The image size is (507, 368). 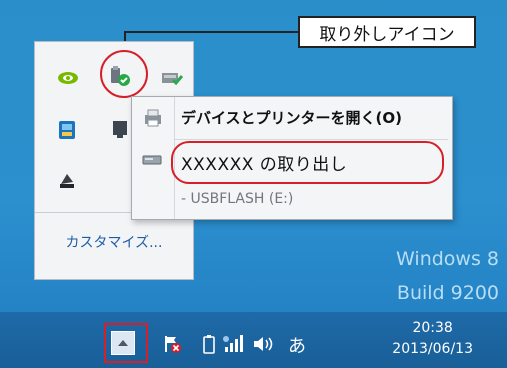 What do you see at coordinates (297, 344) in the screenshot?
I see `ime-indicator: あ` at bounding box center [297, 344].